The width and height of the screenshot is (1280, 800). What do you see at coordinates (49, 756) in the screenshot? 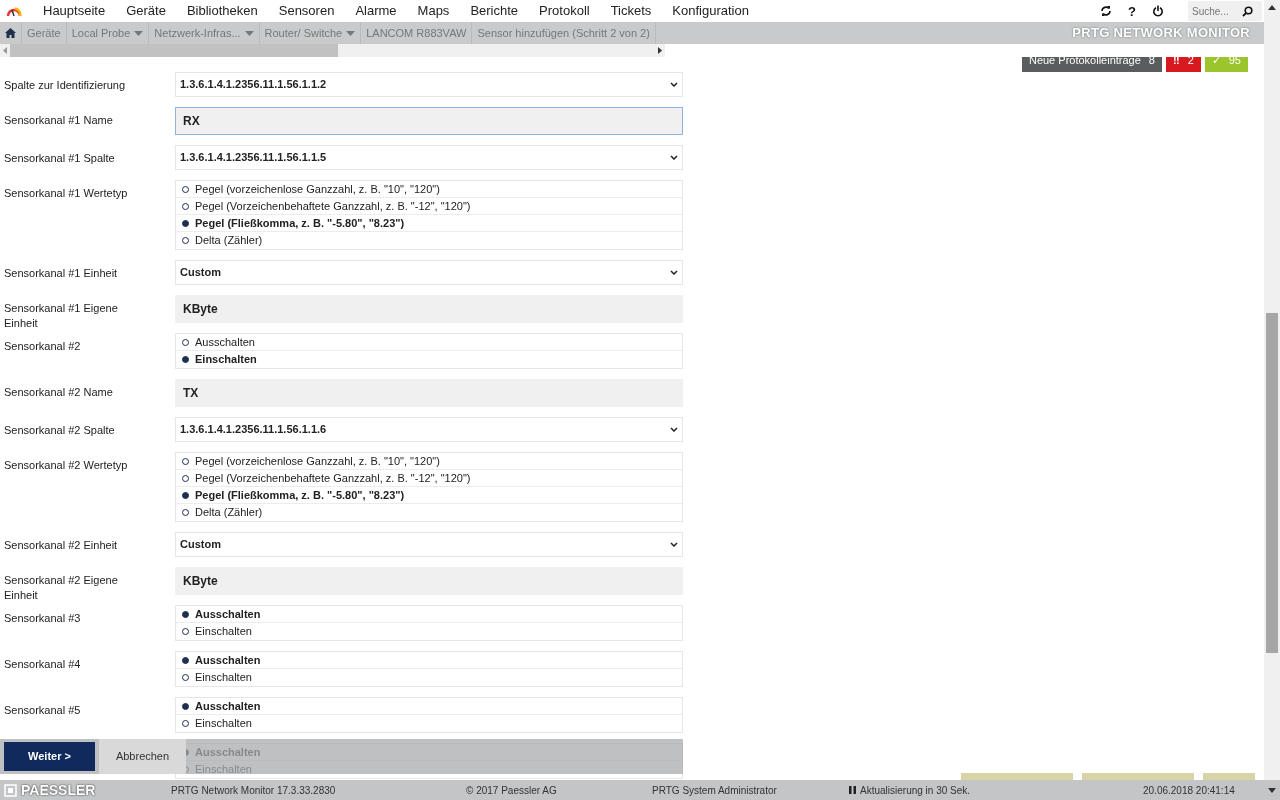
I see `next-button: Weiter >` at bounding box center [49, 756].